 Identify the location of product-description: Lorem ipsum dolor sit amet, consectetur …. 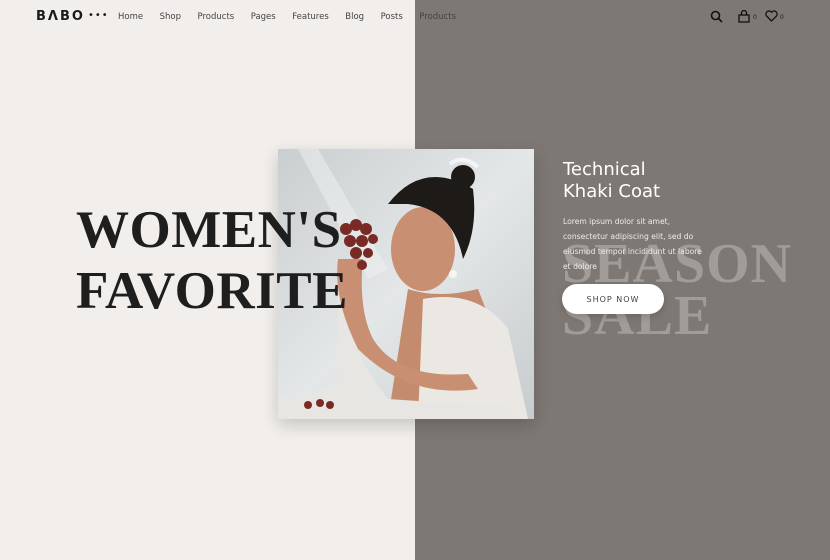
(632, 244).